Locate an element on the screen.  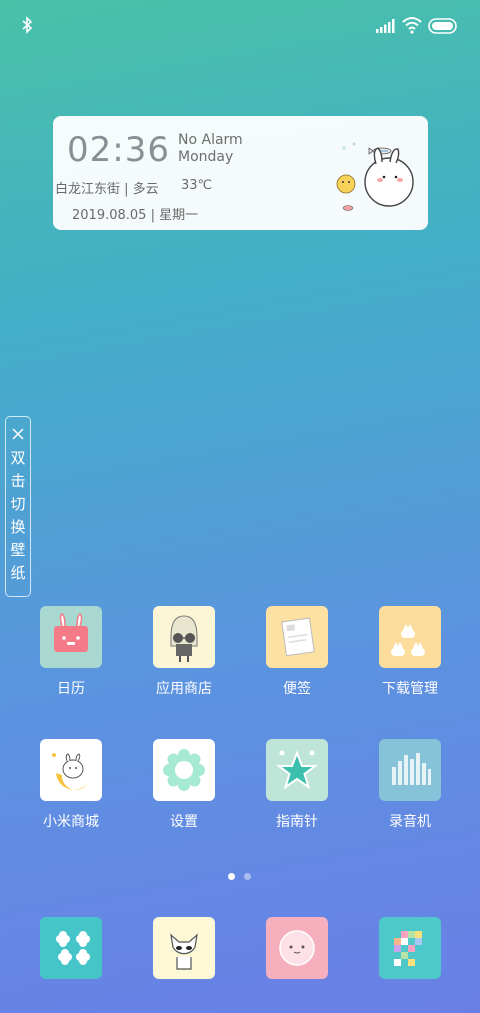
alarm-status: No Alarm Monday is located at coordinates (210, 149).